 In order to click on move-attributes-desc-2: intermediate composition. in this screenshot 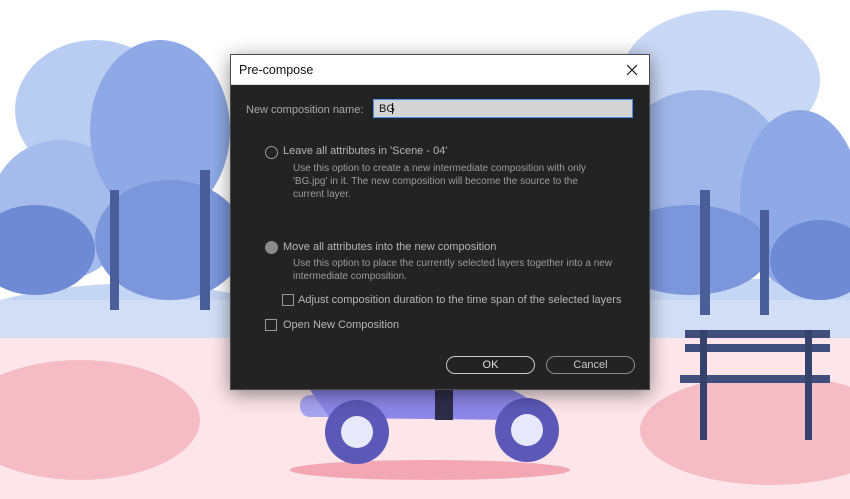, I will do `click(350, 276)`.